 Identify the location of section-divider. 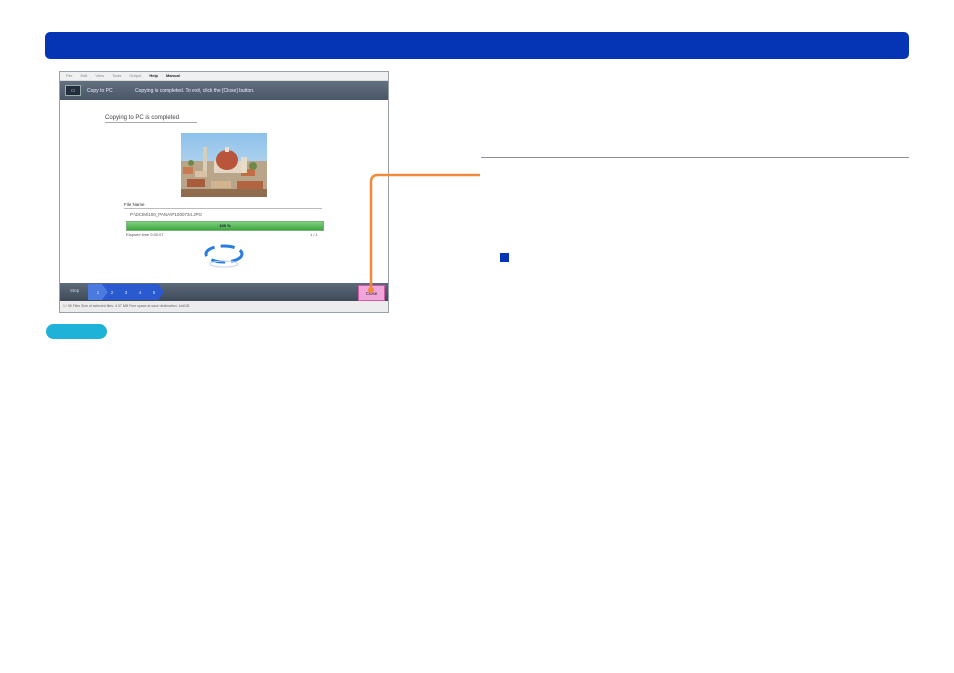
(695, 157).